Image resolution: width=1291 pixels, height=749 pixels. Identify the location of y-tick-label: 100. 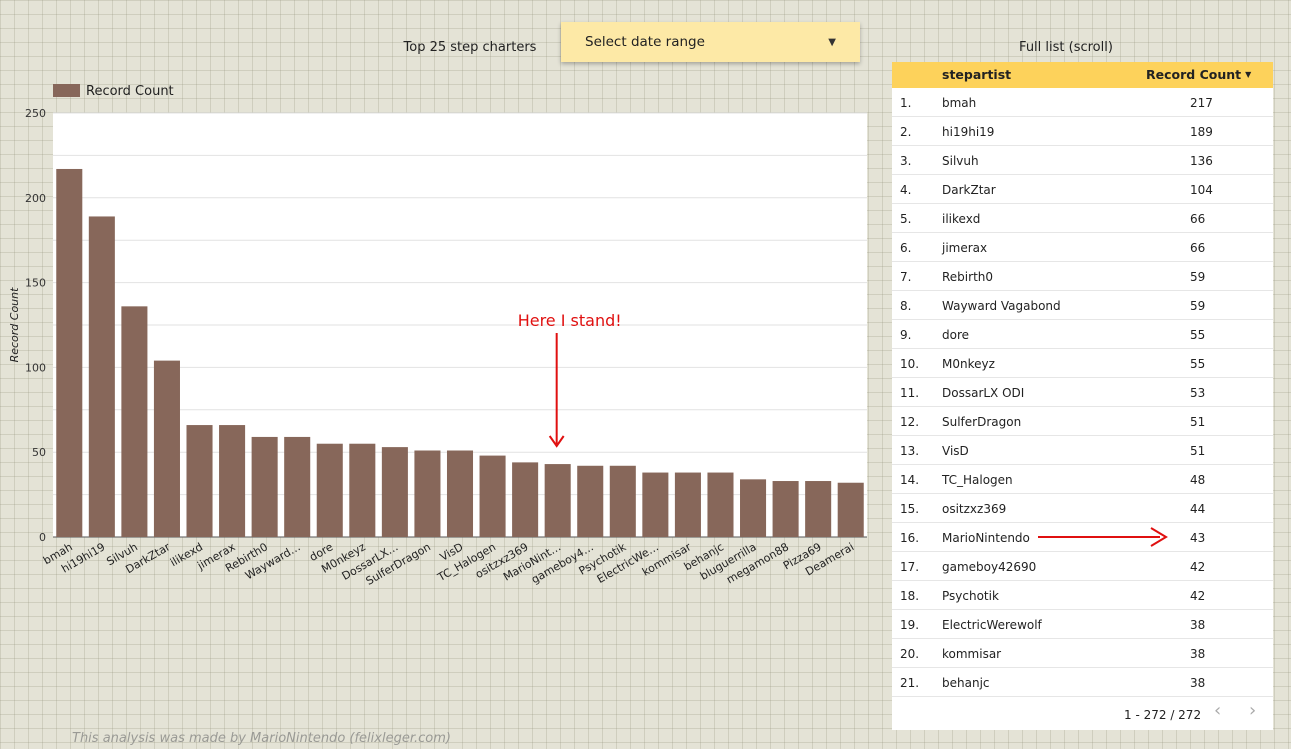
(35, 367).